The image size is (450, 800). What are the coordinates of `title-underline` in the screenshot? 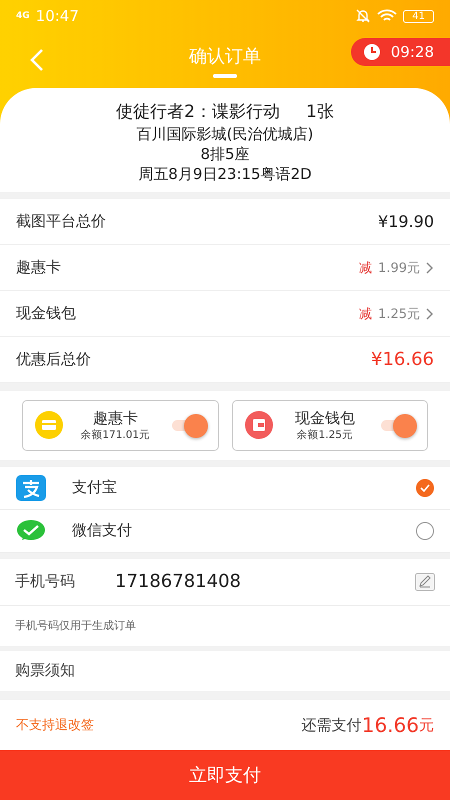 It's located at (225, 76).